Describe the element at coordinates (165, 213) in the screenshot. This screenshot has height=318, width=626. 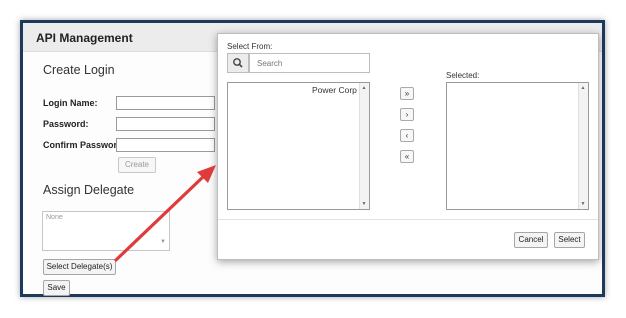
I see `annotation-arrow` at that location.